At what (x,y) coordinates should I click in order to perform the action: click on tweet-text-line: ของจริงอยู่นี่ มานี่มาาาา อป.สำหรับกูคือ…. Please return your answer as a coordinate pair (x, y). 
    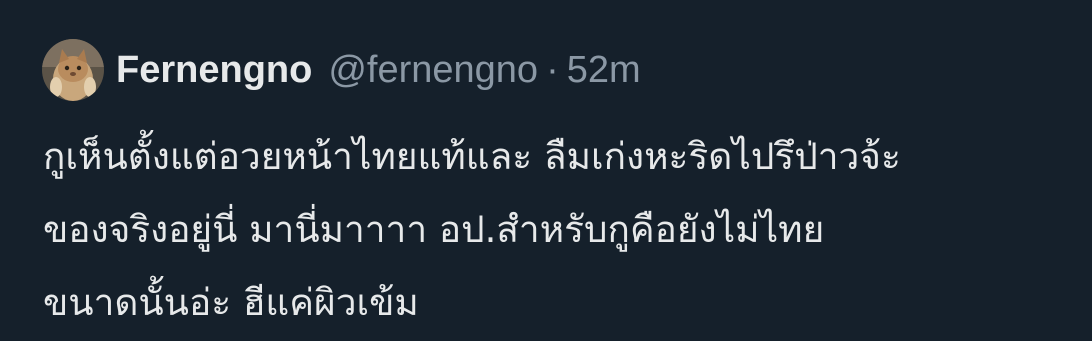
    Looking at the image, I should click on (434, 229).